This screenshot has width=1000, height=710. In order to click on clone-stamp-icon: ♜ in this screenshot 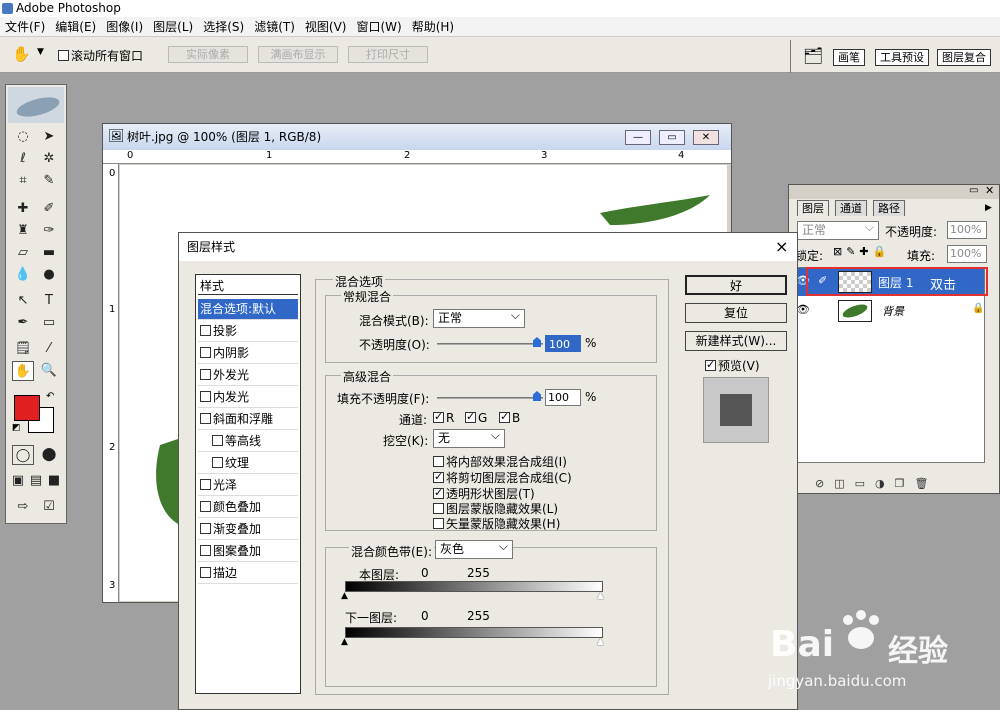, I will do `click(23, 231)`.